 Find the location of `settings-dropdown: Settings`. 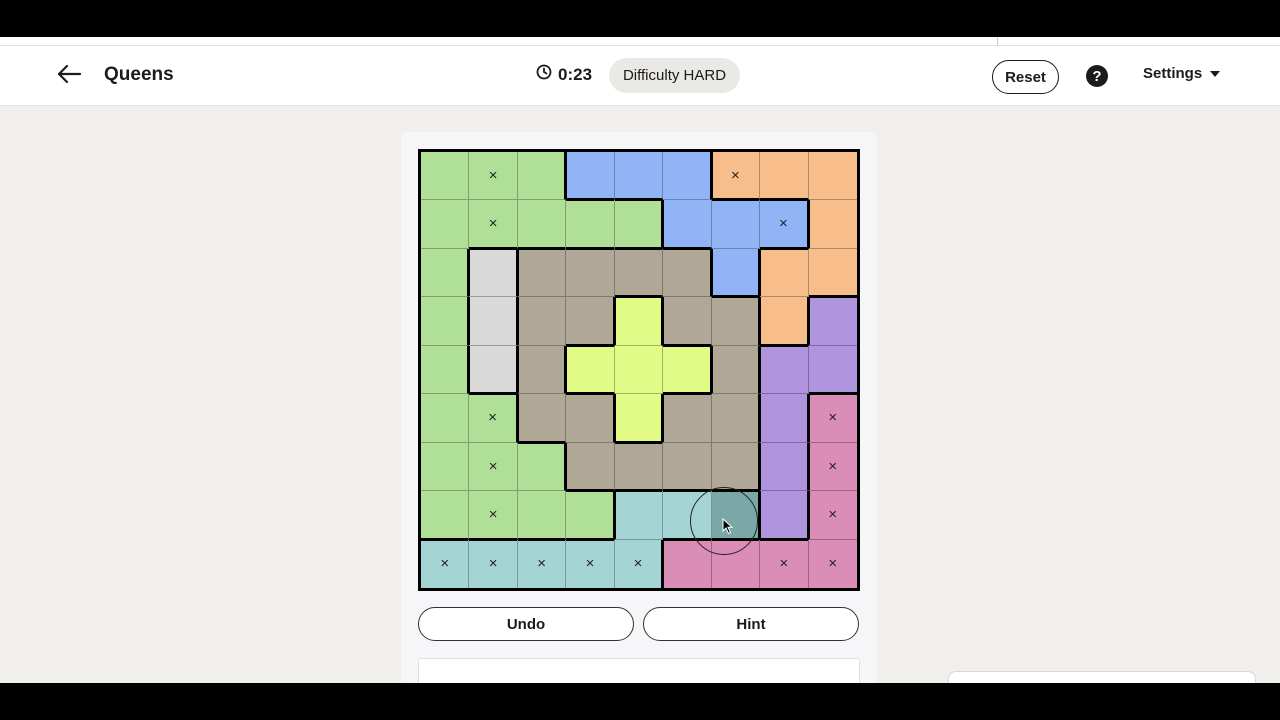

settings-dropdown: Settings is located at coordinates (1182, 73).